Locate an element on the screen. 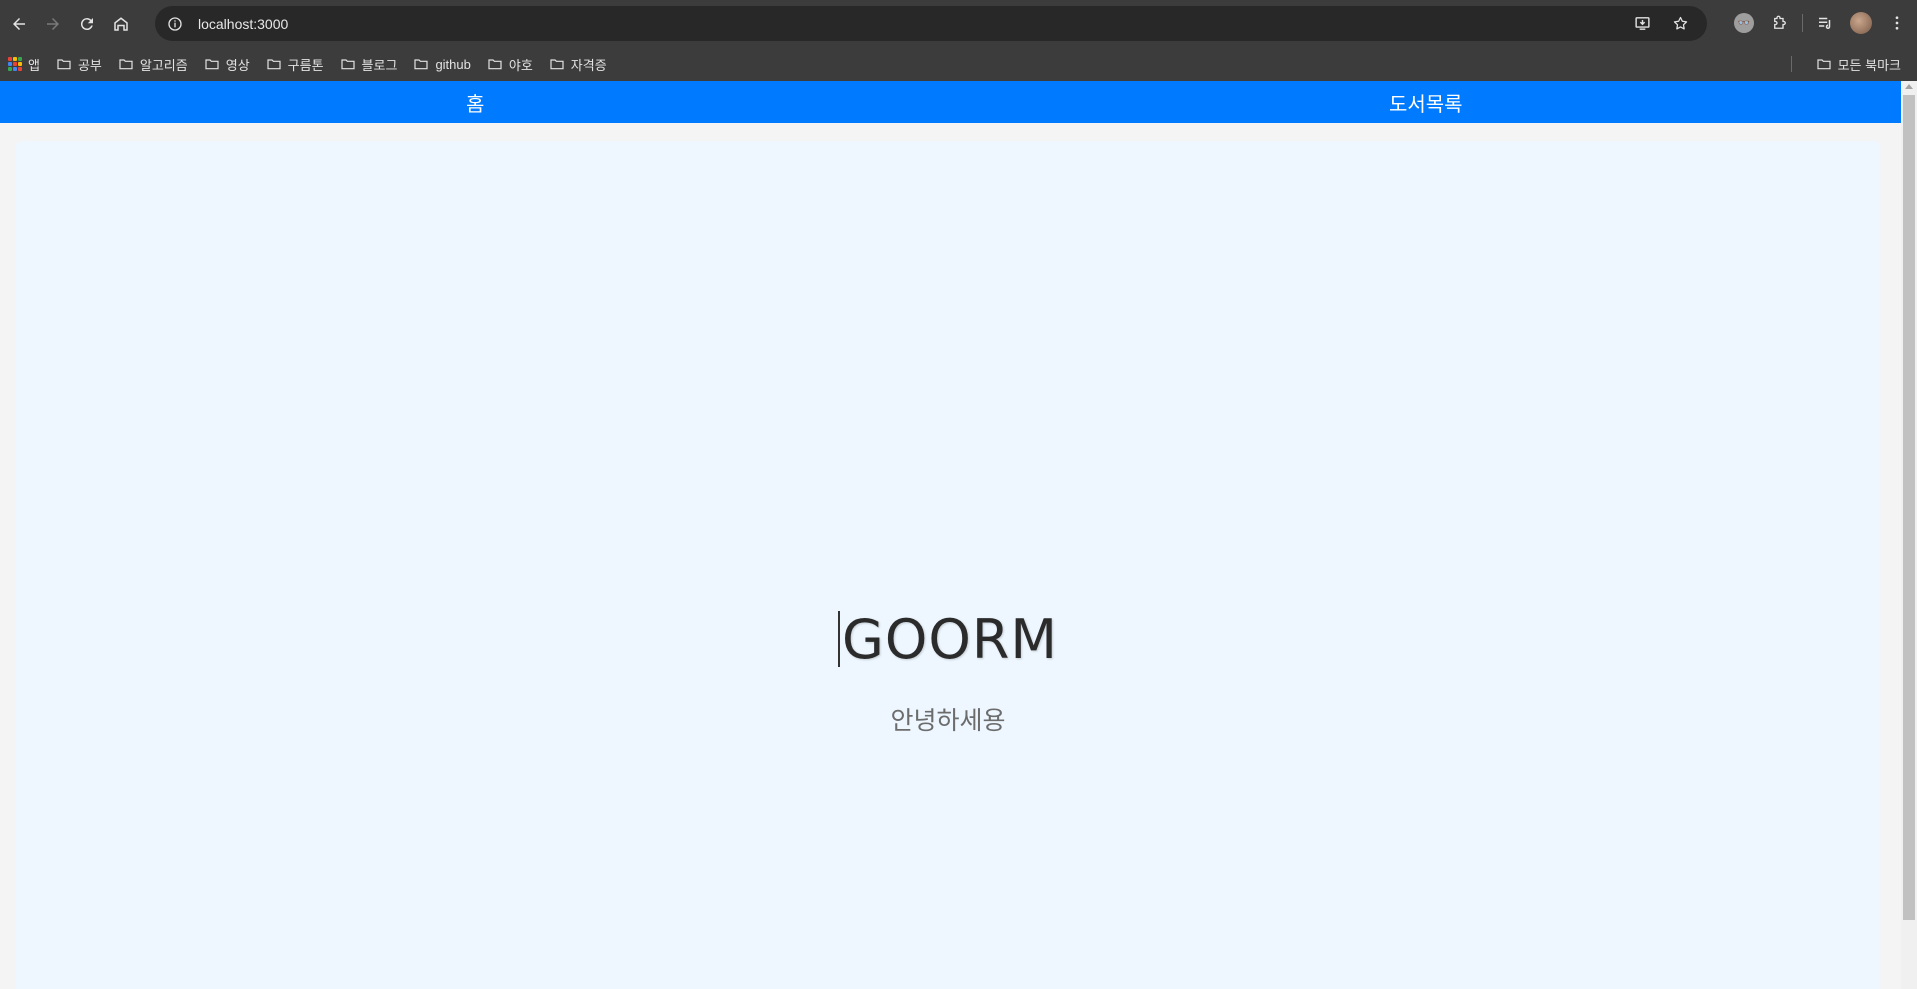 Image resolution: width=1917 pixels, height=989 pixels. reading-list-button is located at coordinates (1825, 23).